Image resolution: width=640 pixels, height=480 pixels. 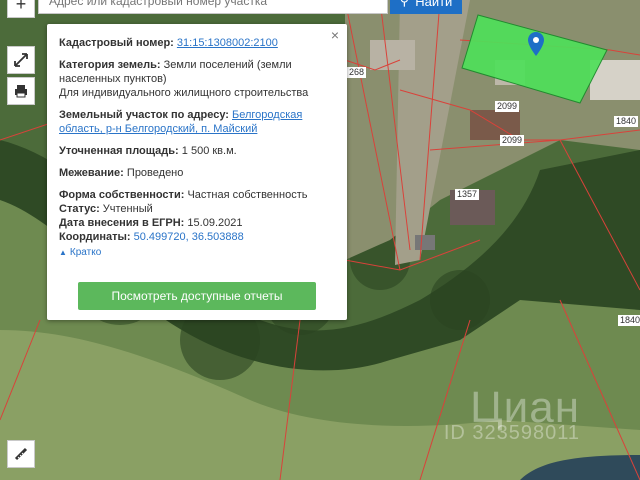 I want to click on expand-icon, so click(x=21, y=60).